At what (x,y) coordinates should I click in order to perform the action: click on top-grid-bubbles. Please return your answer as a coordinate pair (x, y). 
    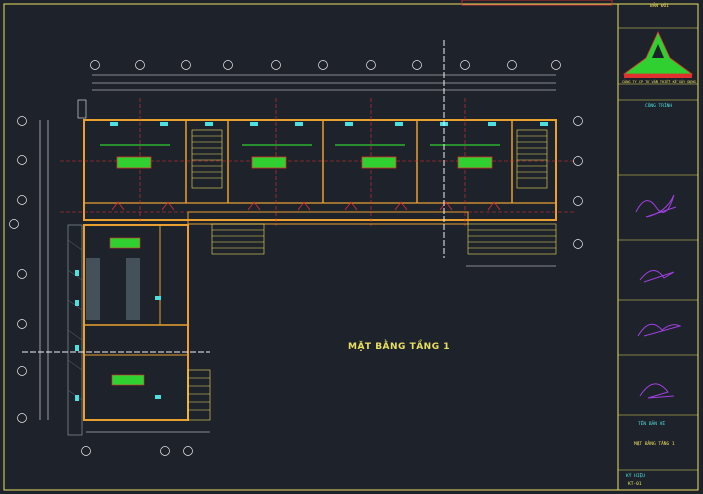
    Looking at the image, I should click on (325, 65).